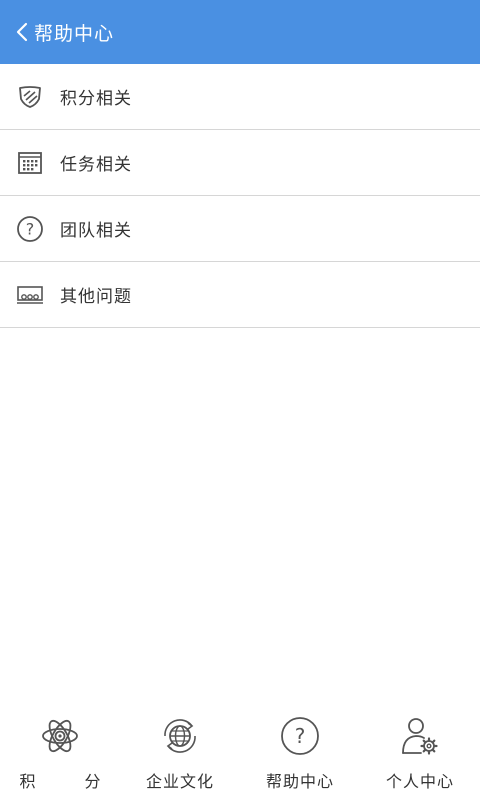 This screenshot has height=800, width=480. I want to click on tab-corporate-culture: 企业文化, so click(180, 753).